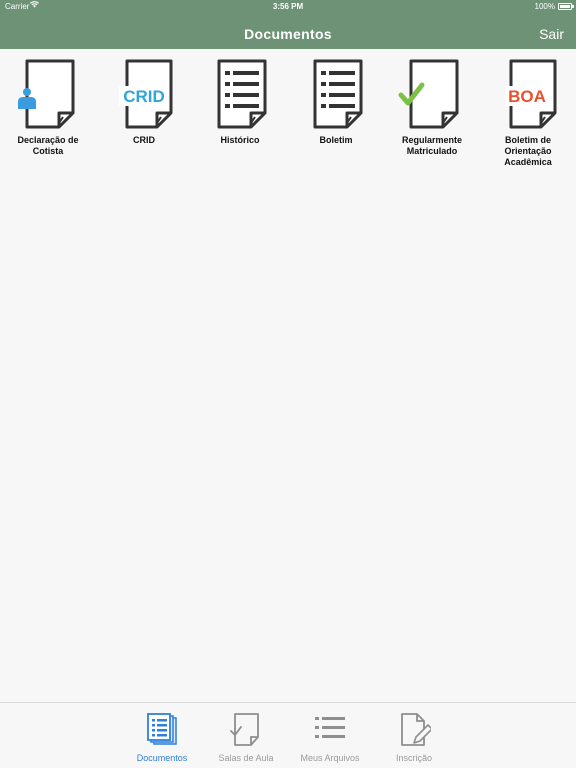  What do you see at coordinates (566, 6) in the screenshot?
I see `battery-icon` at bounding box center [566, 6].